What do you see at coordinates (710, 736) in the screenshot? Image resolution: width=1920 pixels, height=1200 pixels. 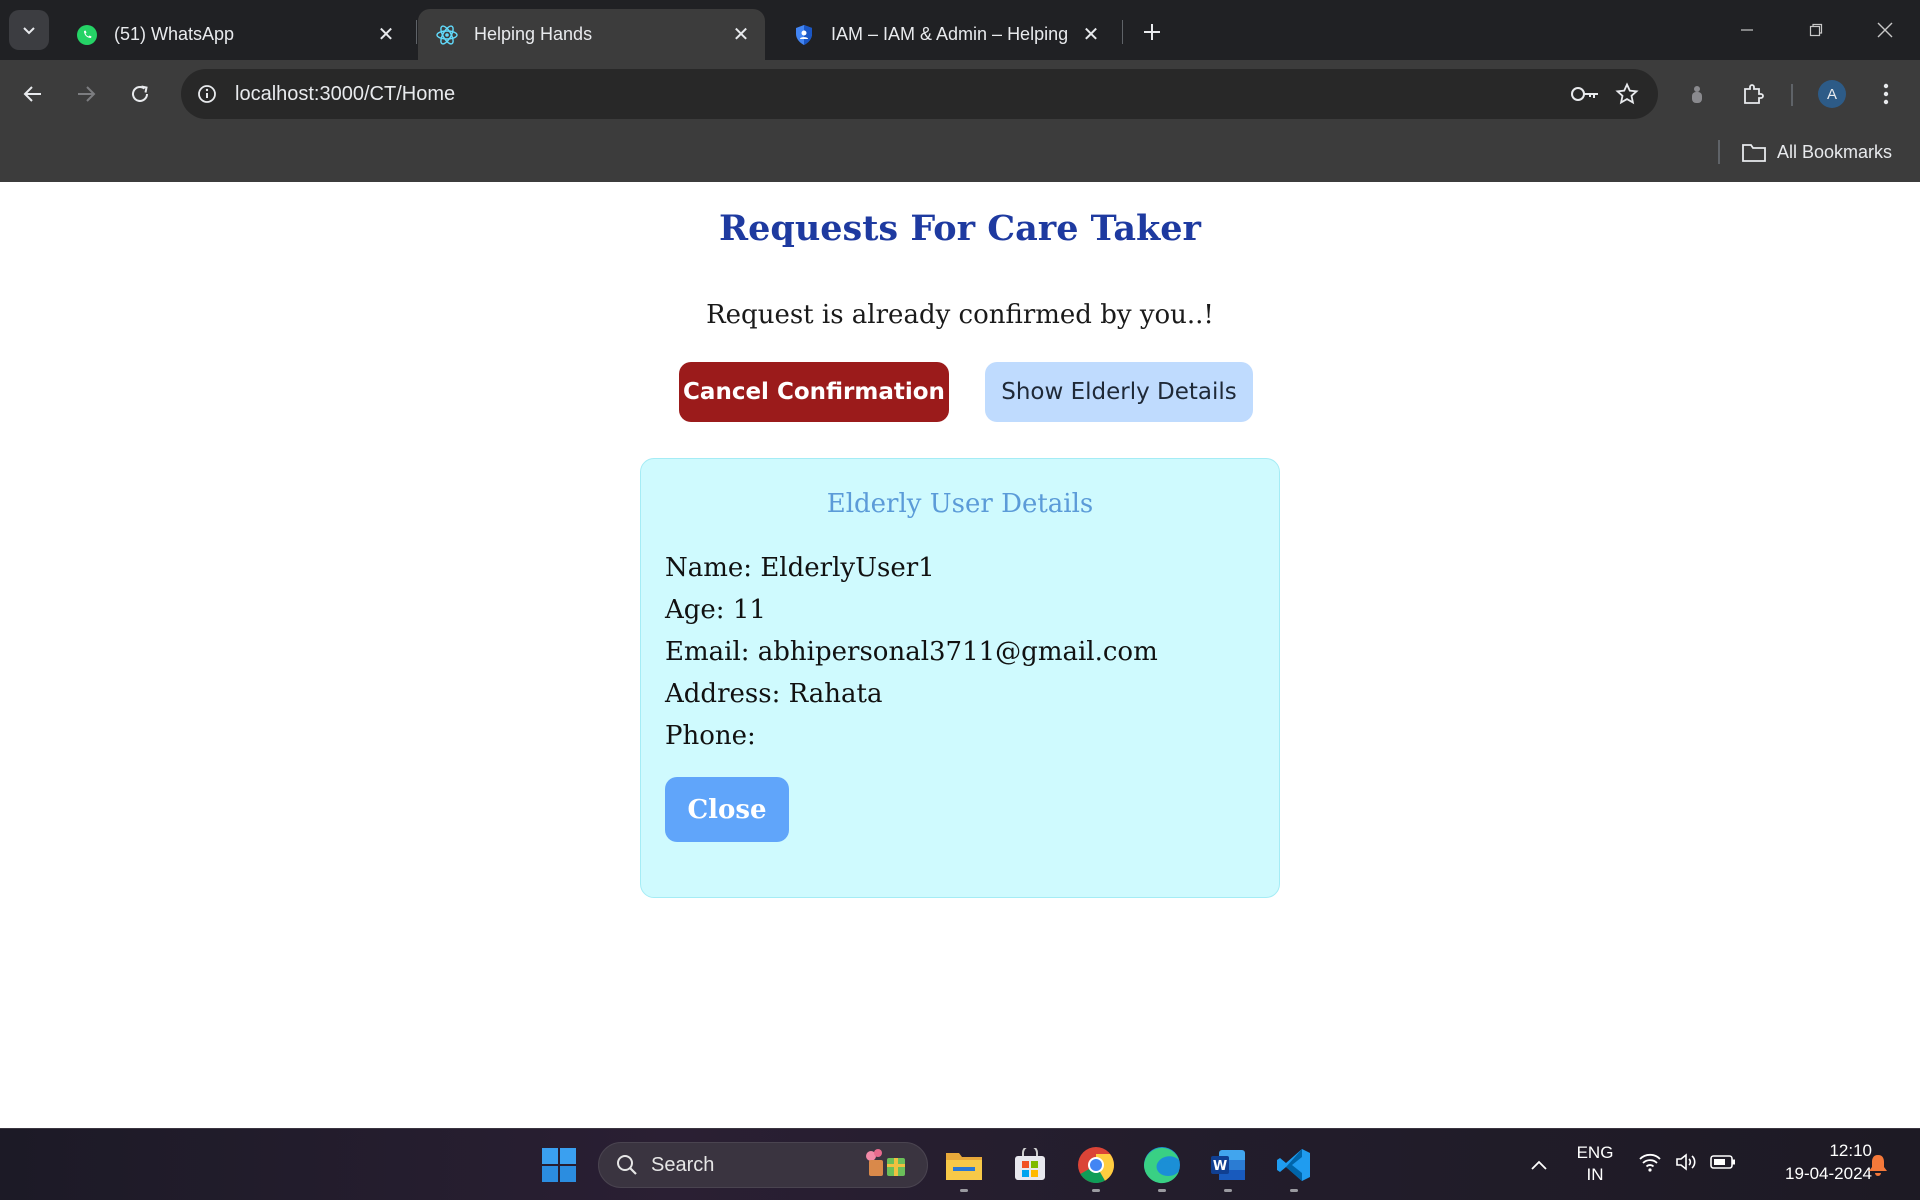 I see `detail-phone: Phone:` at bounding box center [710, 736].